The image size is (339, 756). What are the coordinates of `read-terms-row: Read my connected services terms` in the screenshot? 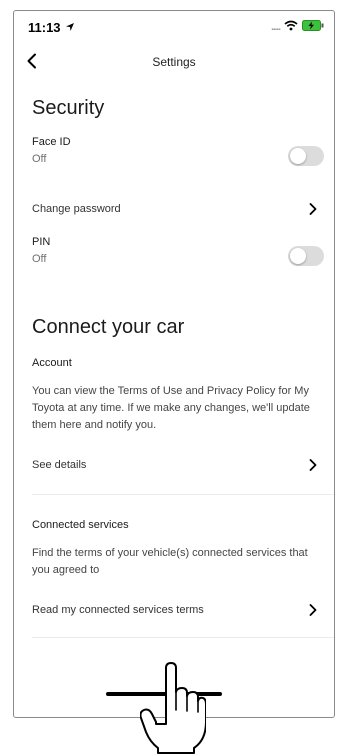 It's located at (174, 610).